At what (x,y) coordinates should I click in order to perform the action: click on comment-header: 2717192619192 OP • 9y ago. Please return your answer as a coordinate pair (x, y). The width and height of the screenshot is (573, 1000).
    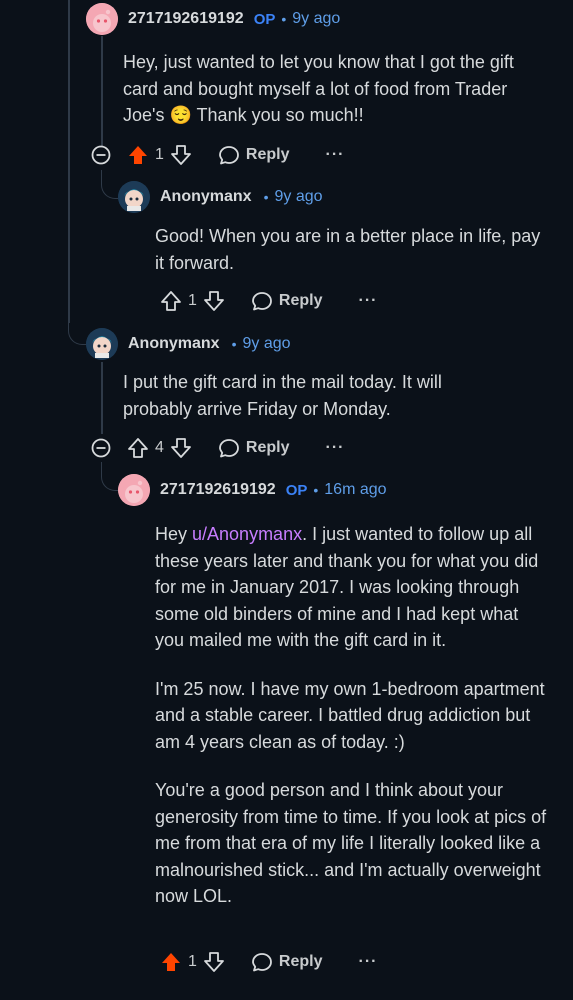
    Looking at the image, I should click on (213, 19).